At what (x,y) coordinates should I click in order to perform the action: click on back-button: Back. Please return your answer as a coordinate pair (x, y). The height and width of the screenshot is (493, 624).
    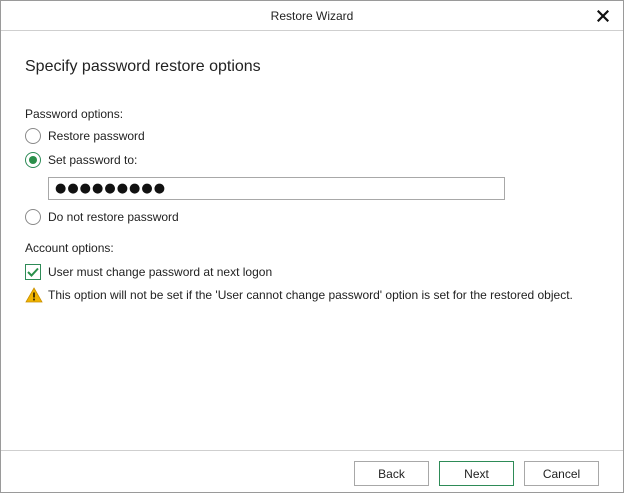
    Looking at the image, I should click on (391, 473).